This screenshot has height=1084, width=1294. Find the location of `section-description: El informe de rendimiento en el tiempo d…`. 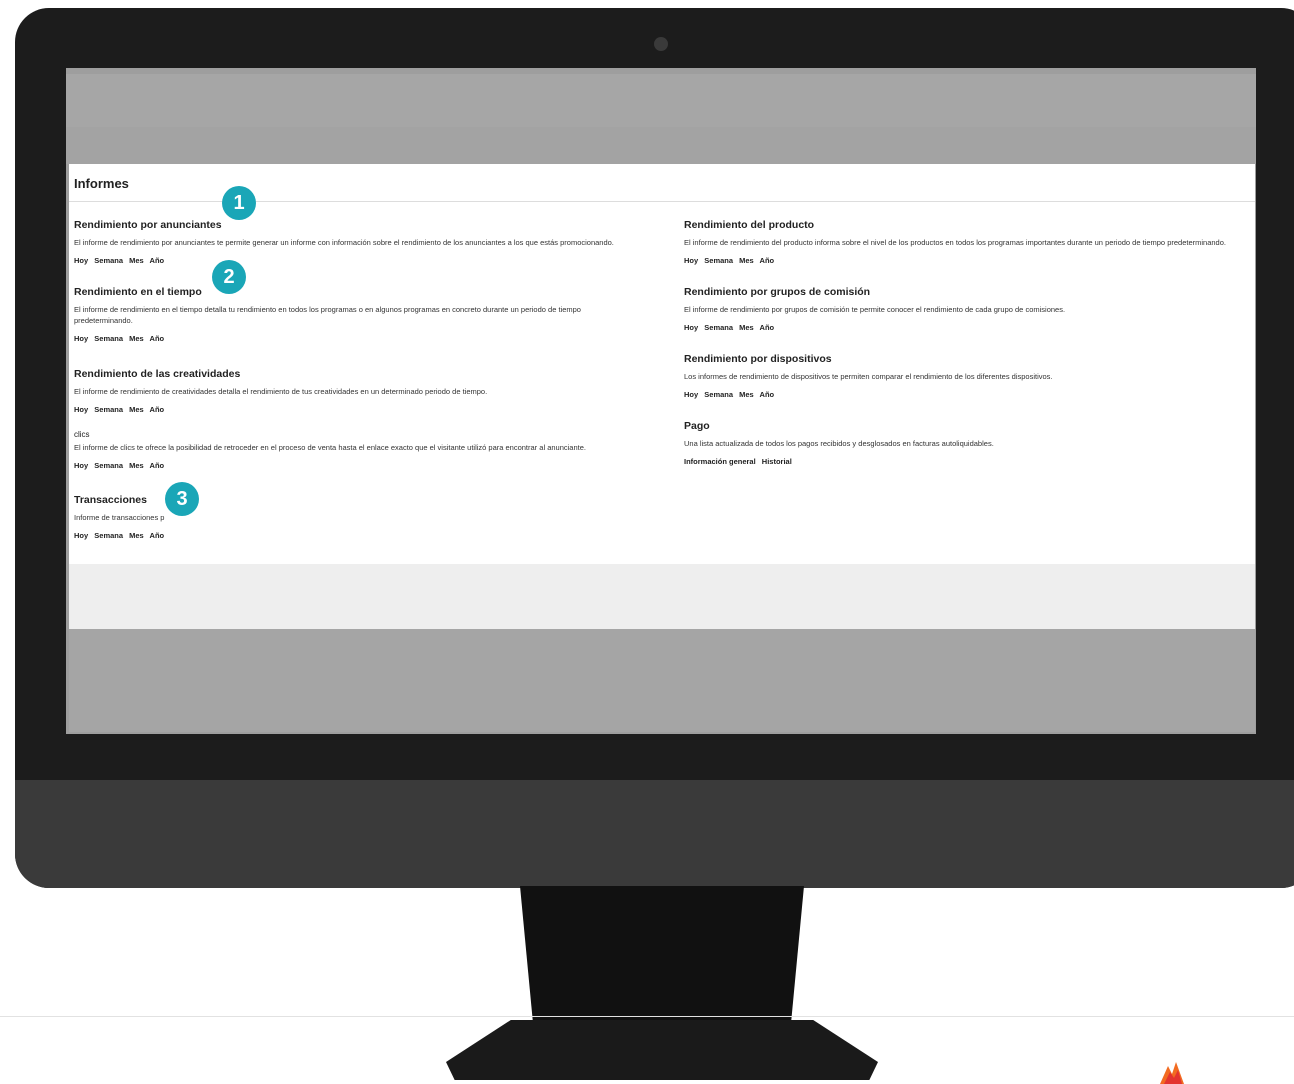

section-description: El informe de rendimiento en el tiempo d… is located at coordinates (327, 315).